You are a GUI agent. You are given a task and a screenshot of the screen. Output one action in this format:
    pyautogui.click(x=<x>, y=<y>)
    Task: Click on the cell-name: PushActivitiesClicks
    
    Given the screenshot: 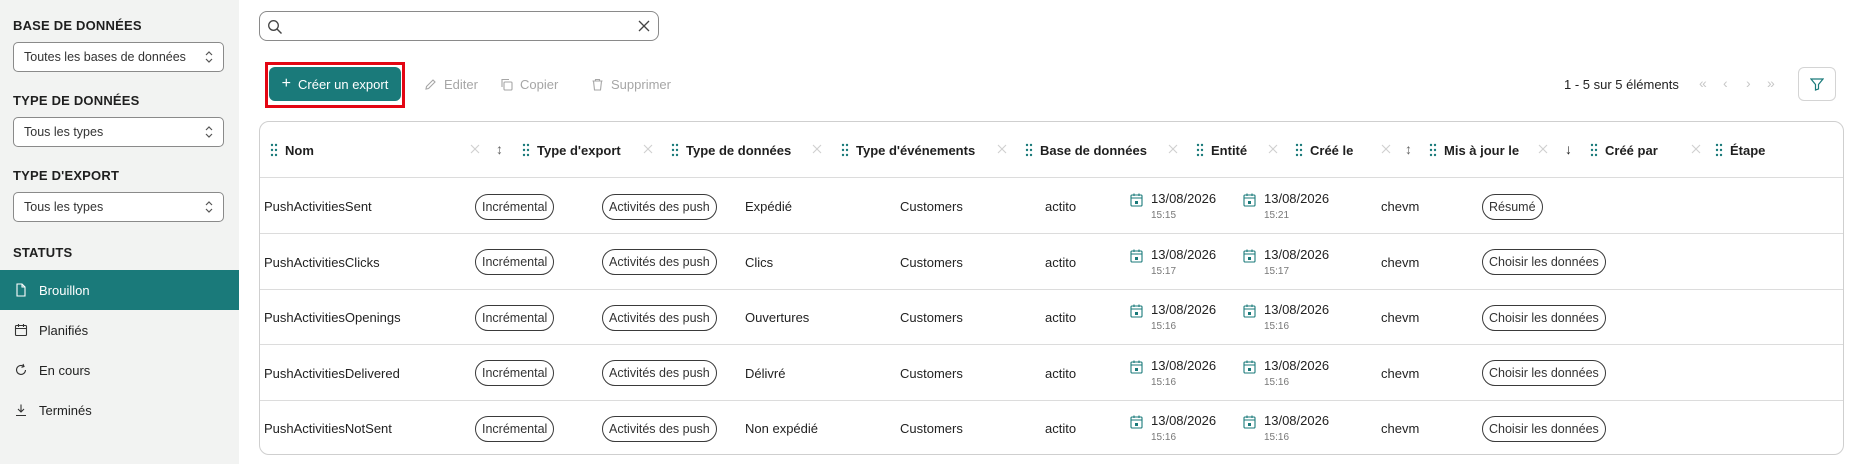 What is the action you would take?
    pyautogui.click(x=322, y=262)
    